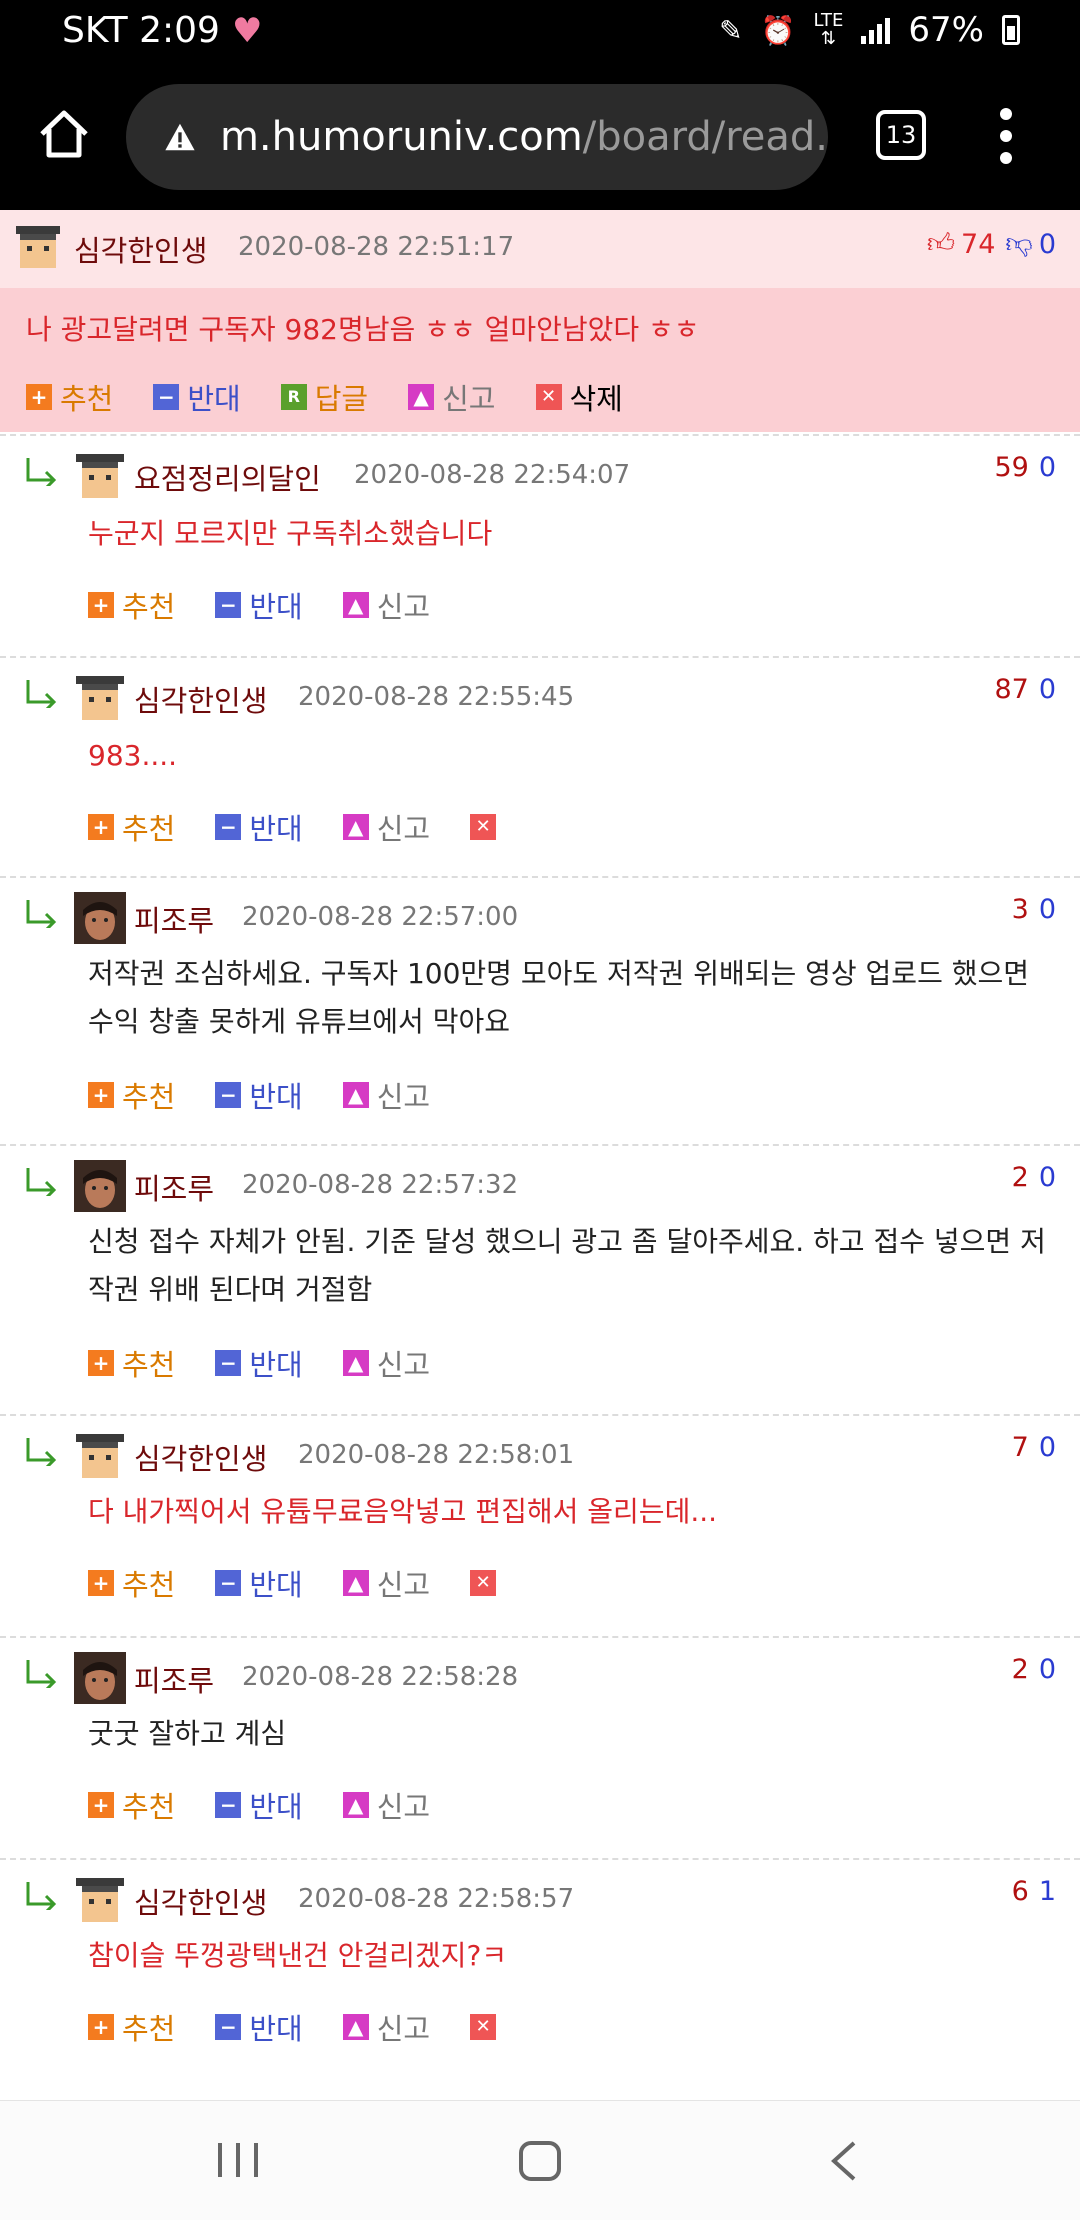  Describe the element at coordinates (380, 1185) in the screenshot. I see `comment-date: 2020-08-28 22:57:32` at that location.